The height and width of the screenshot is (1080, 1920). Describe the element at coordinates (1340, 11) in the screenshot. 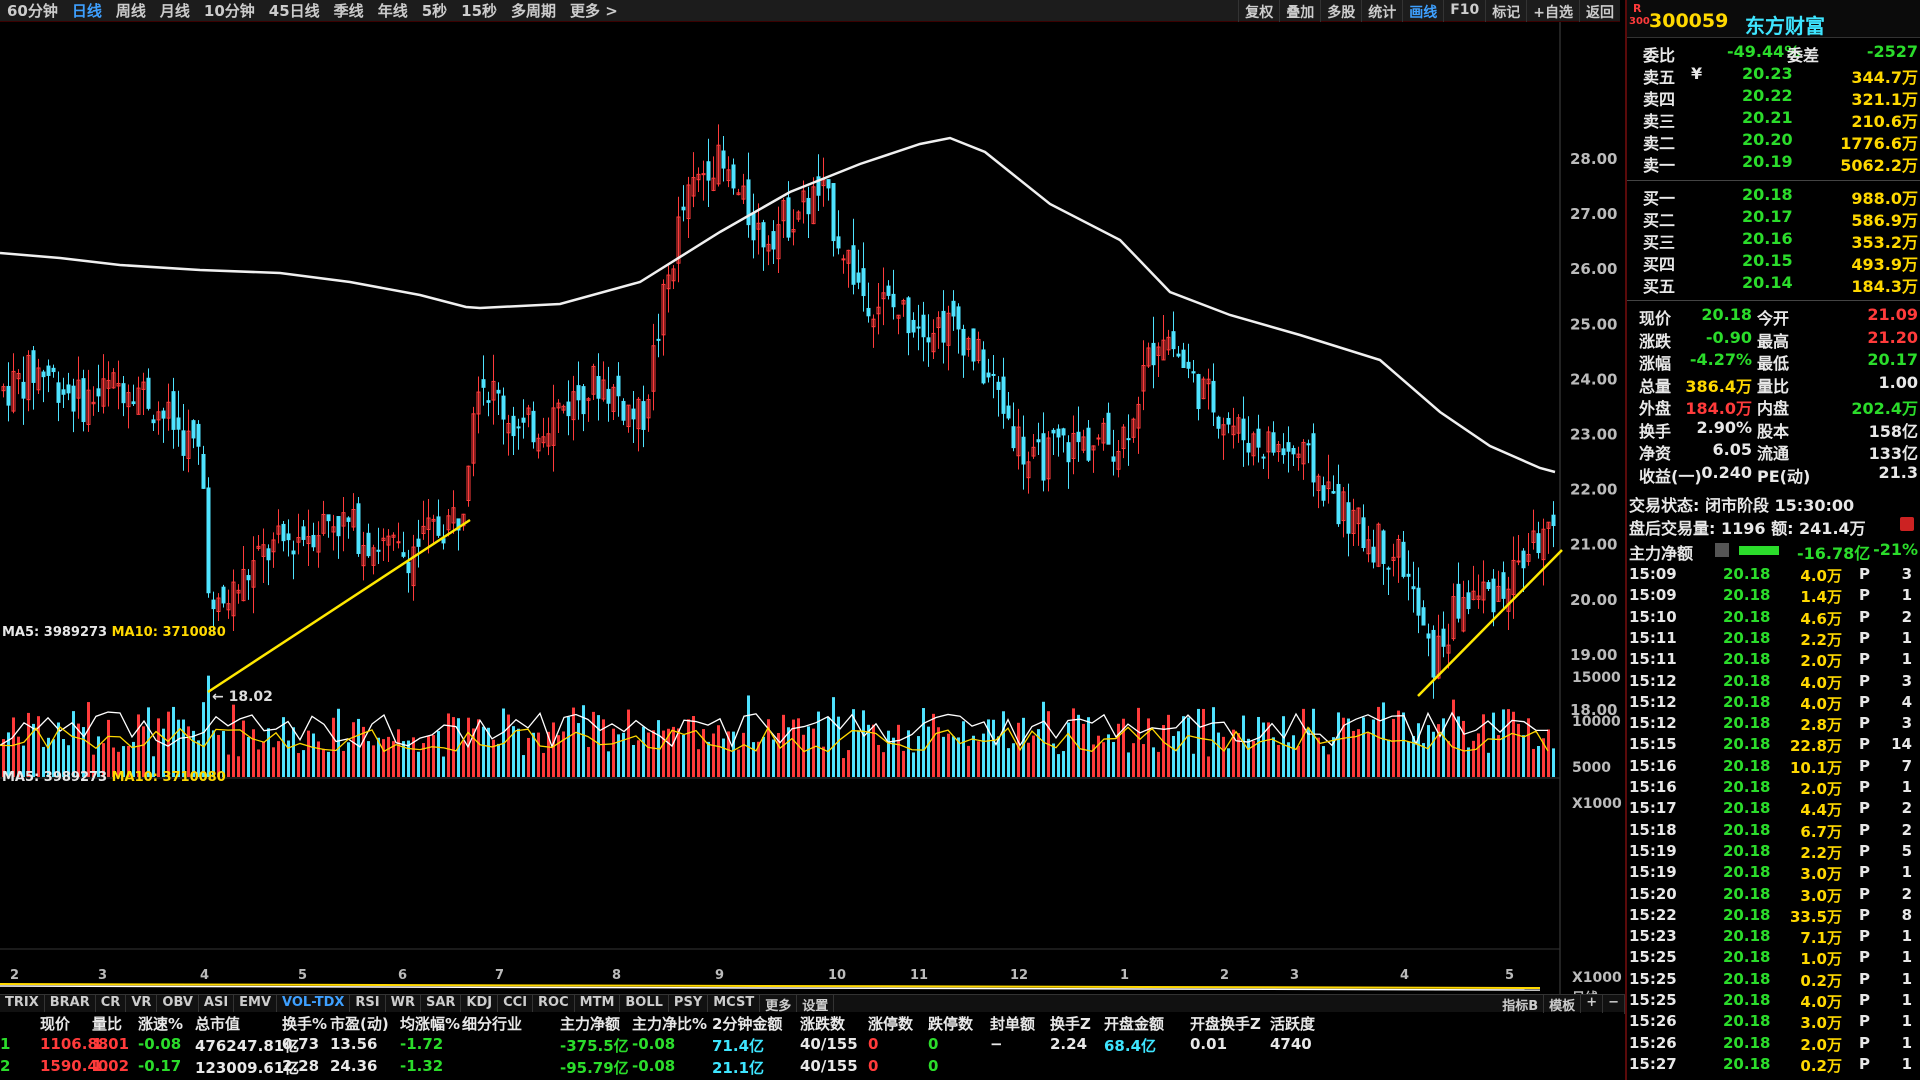

I see `tool-button: 多股` at that location.